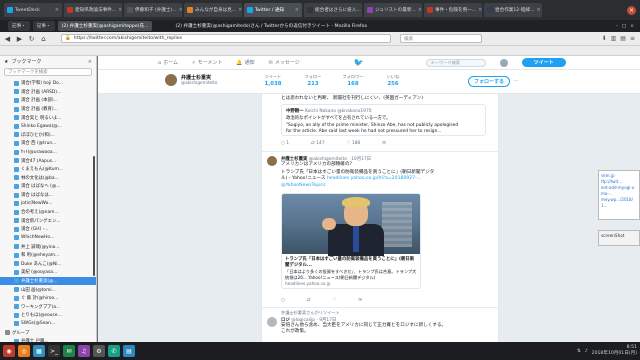 Image resolution: width=640 pixels, height=360 pixels. I want to click on like-icon: ♡, so click(335, 300).